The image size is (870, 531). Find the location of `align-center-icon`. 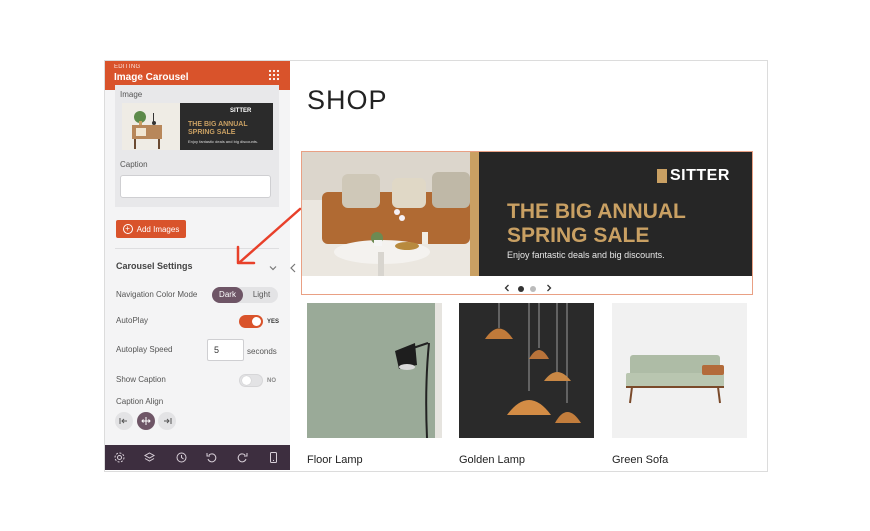

align-center-icon is located at coordinates (146, 421).